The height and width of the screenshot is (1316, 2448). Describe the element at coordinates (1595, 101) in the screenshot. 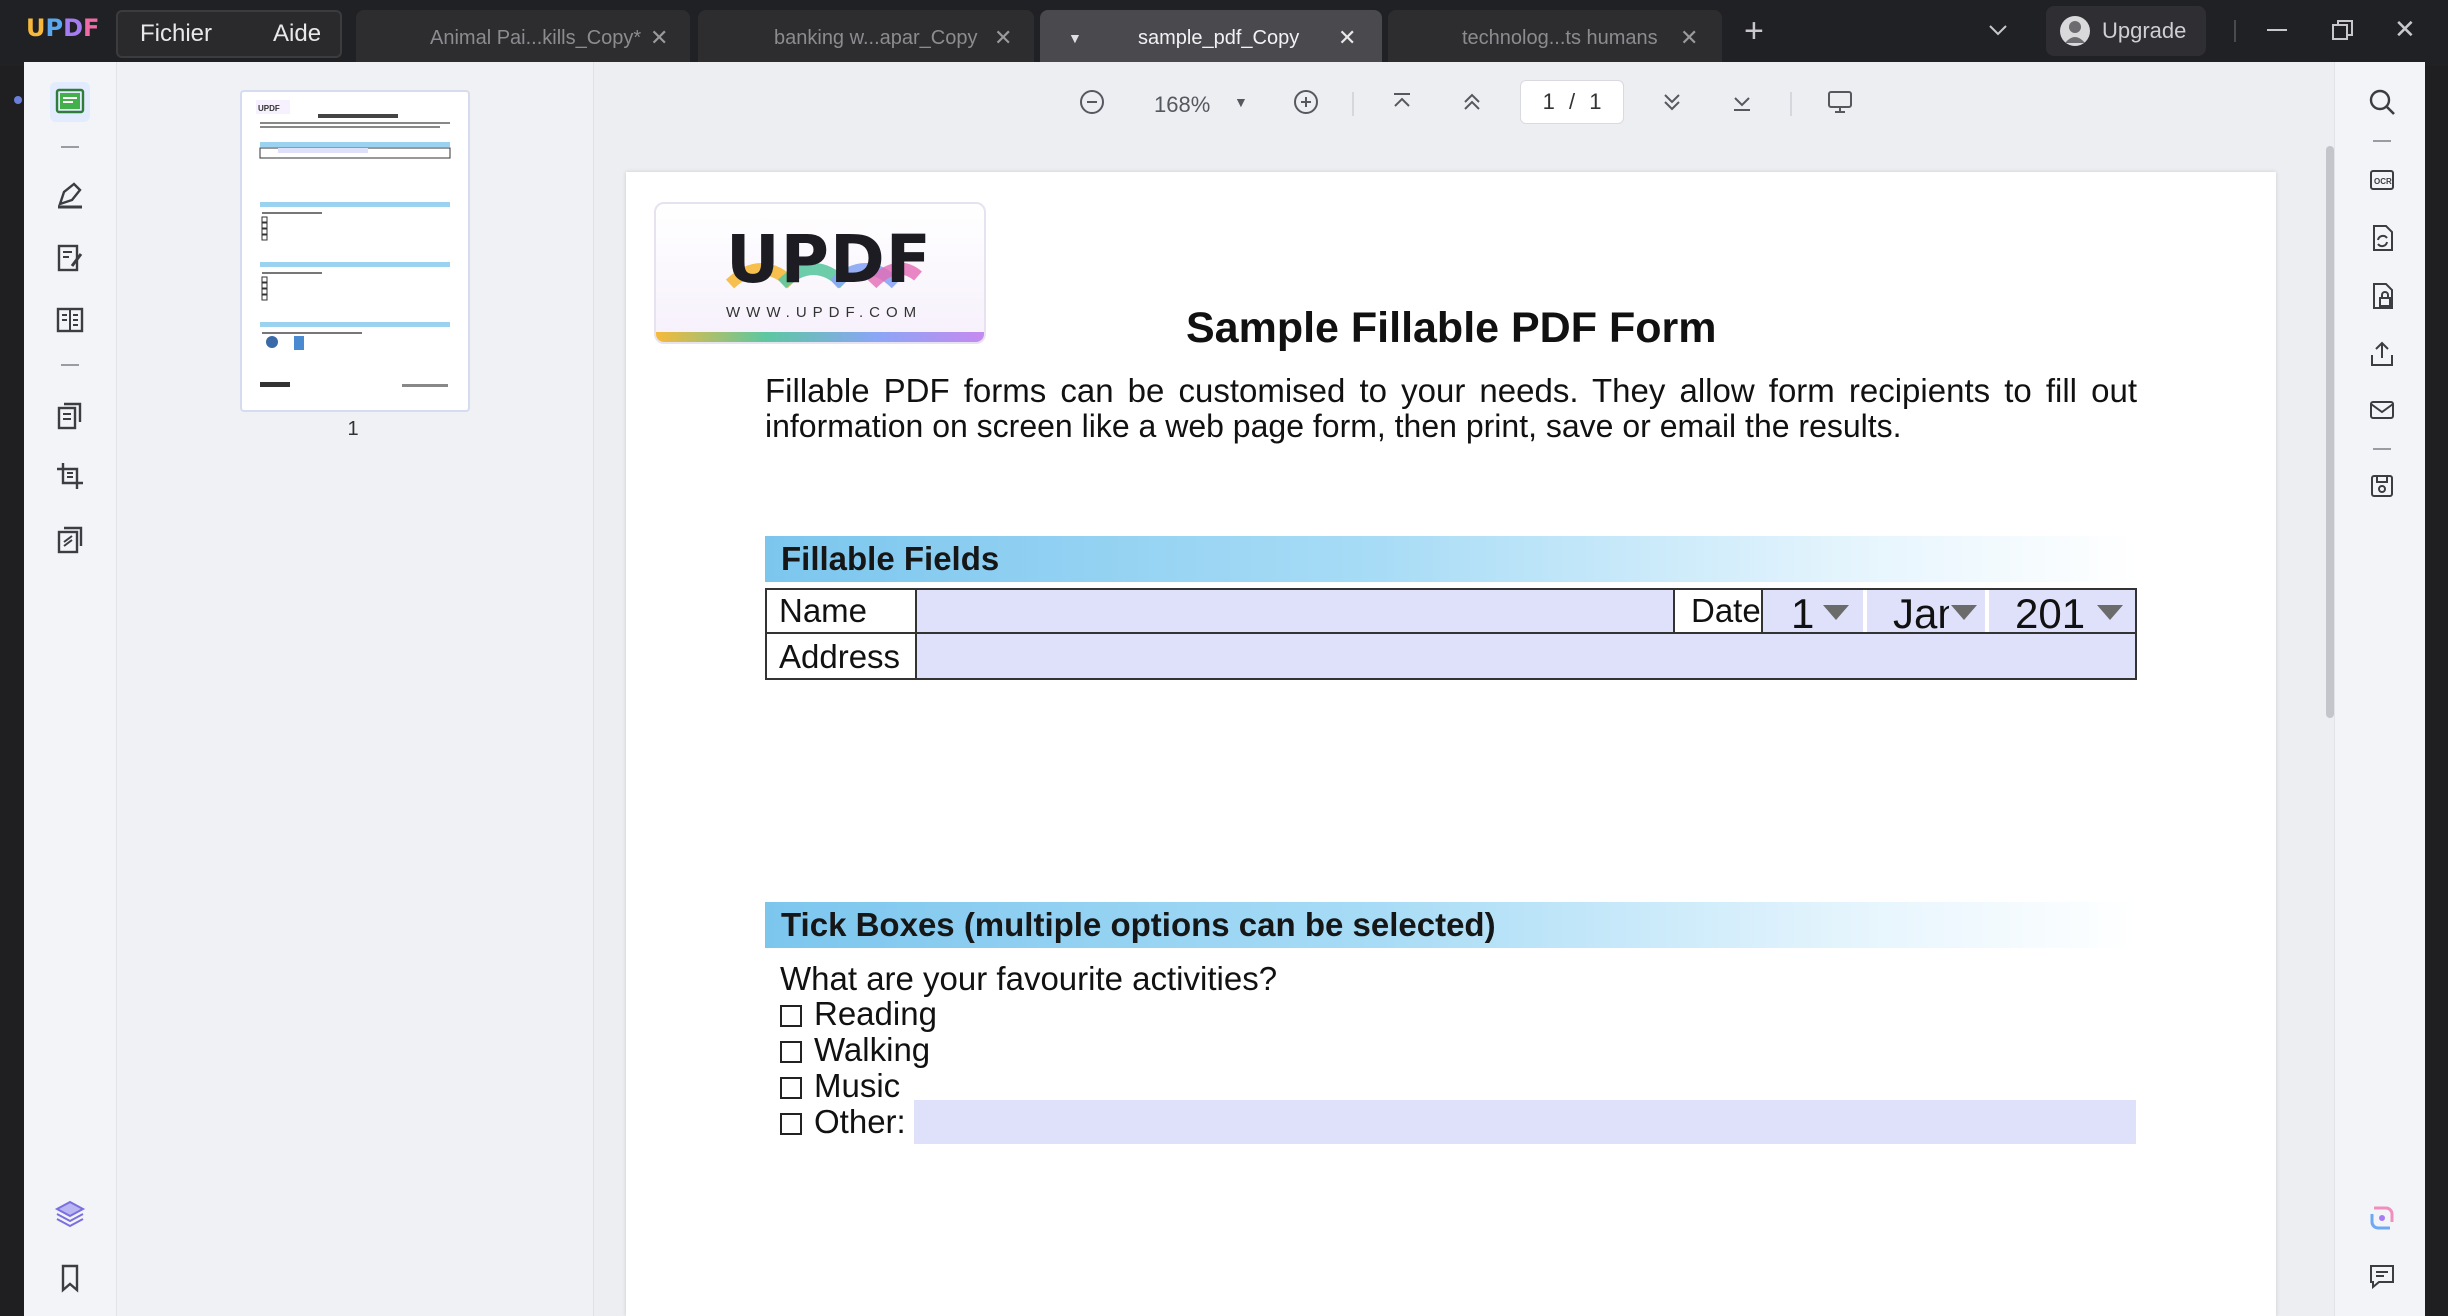

I see `page-total: 1` at that location.